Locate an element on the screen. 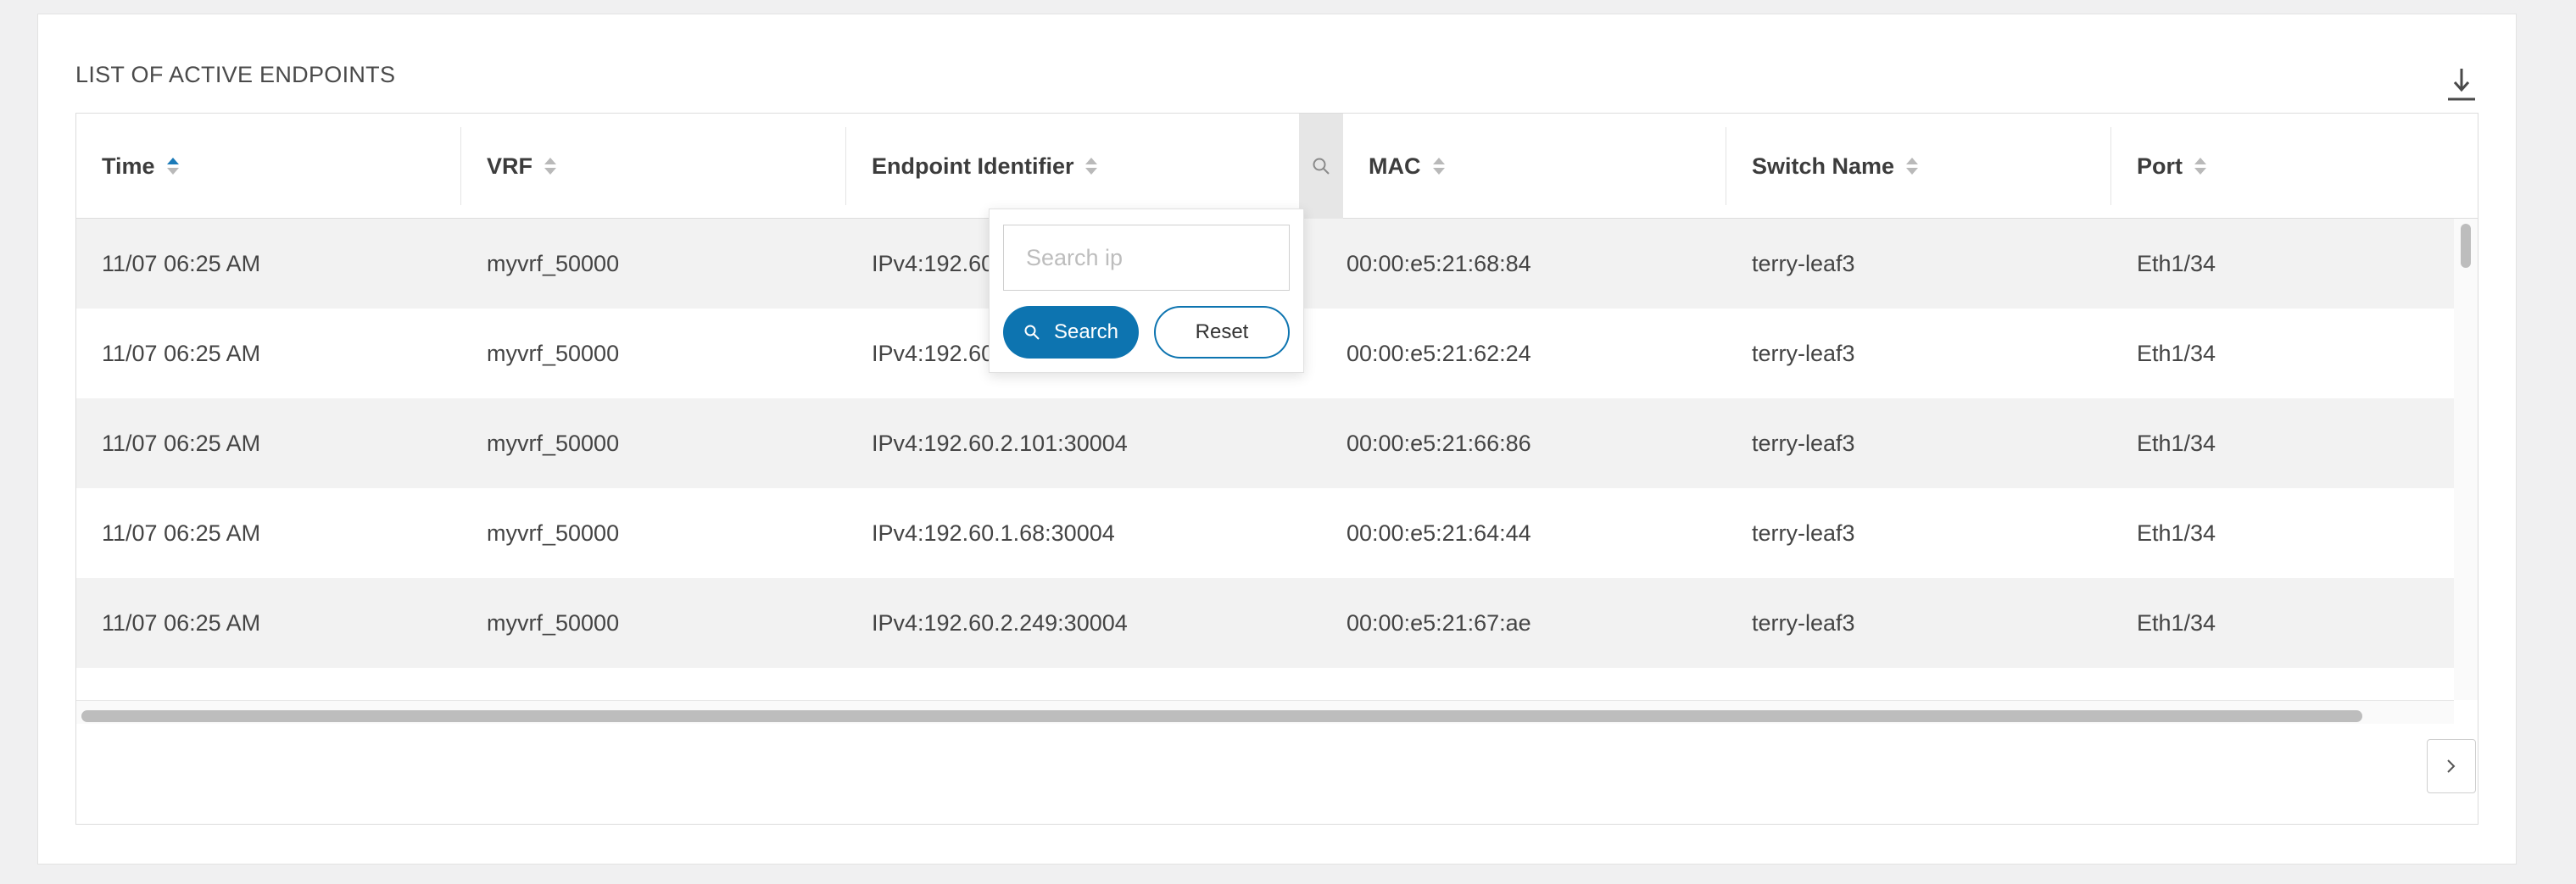 Image resolution: width=2576 pixels, height=884 pixels. search-filter-popover: Search Reset is located at coordinates (1146, 290).